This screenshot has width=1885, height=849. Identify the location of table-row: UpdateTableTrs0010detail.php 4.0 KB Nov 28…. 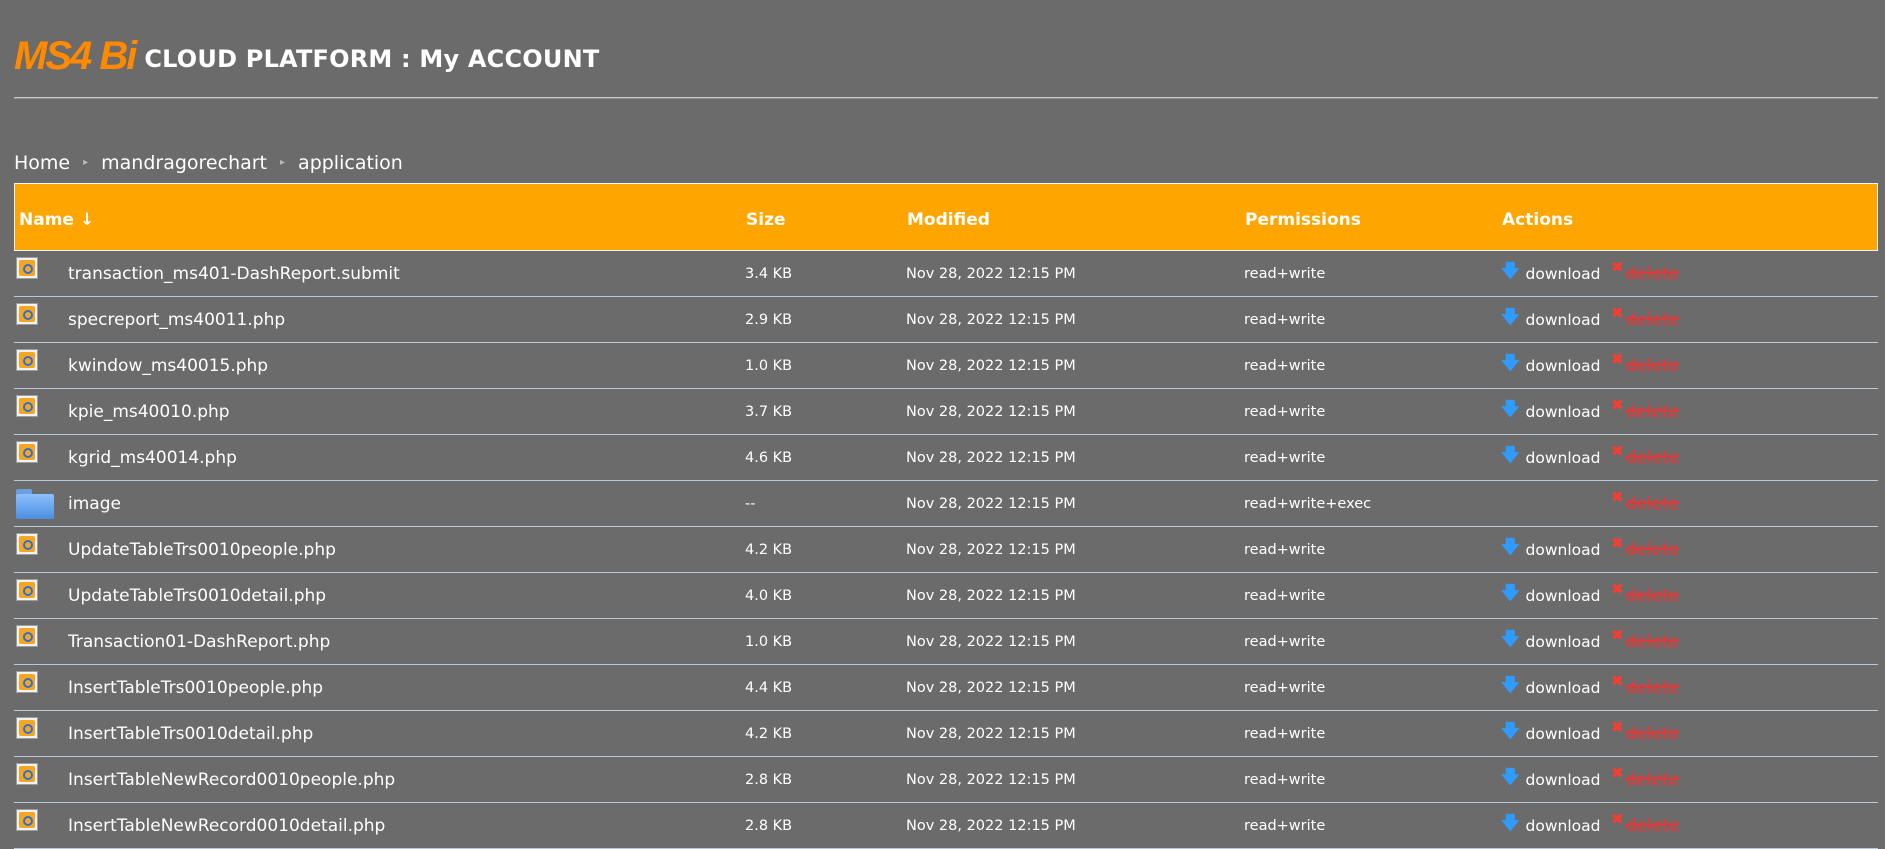
(946, 596).